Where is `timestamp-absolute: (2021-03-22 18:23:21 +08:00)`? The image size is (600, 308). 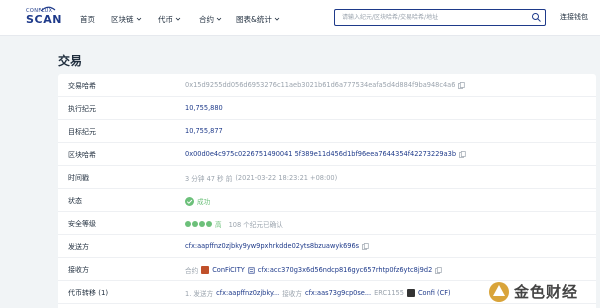 timestamp-absolute: (2021-03-22 18:23:21 +08:00) is located at coordinates (286, 178).